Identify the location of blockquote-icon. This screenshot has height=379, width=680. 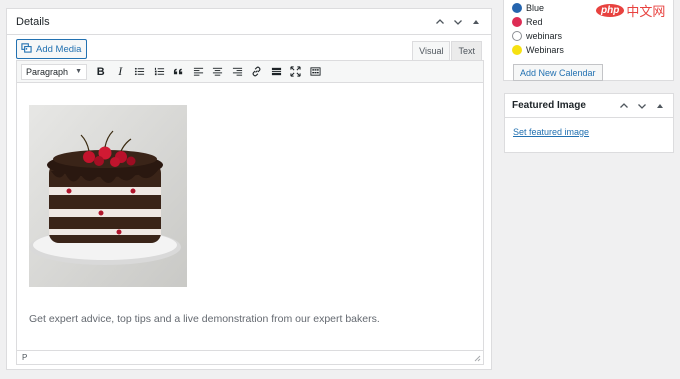
(178, 71).